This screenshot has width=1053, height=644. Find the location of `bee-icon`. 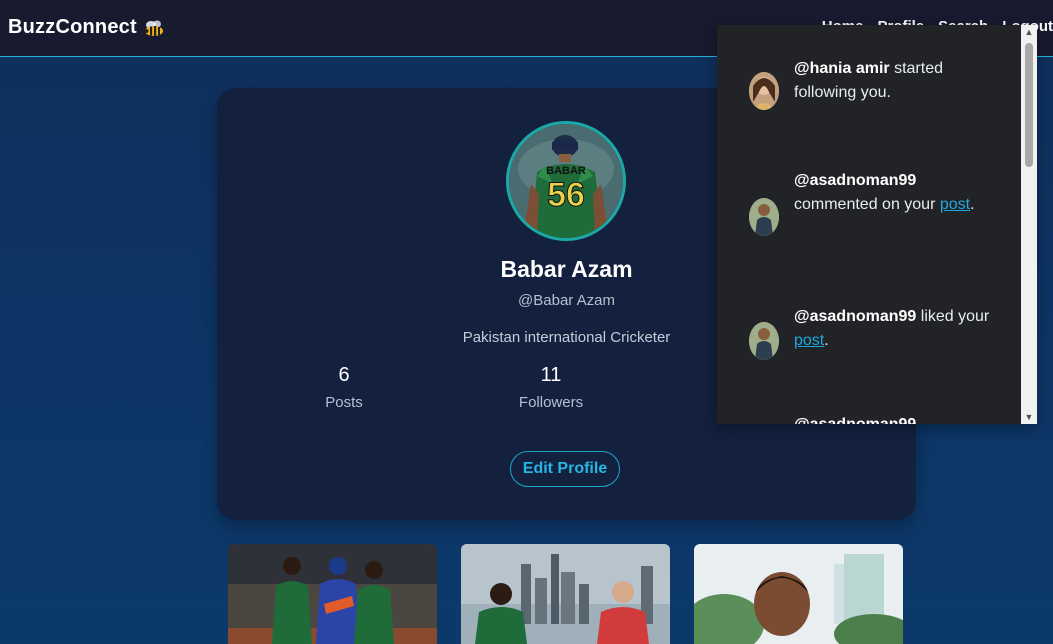

bee-icon is located at coordinates (154, 29).